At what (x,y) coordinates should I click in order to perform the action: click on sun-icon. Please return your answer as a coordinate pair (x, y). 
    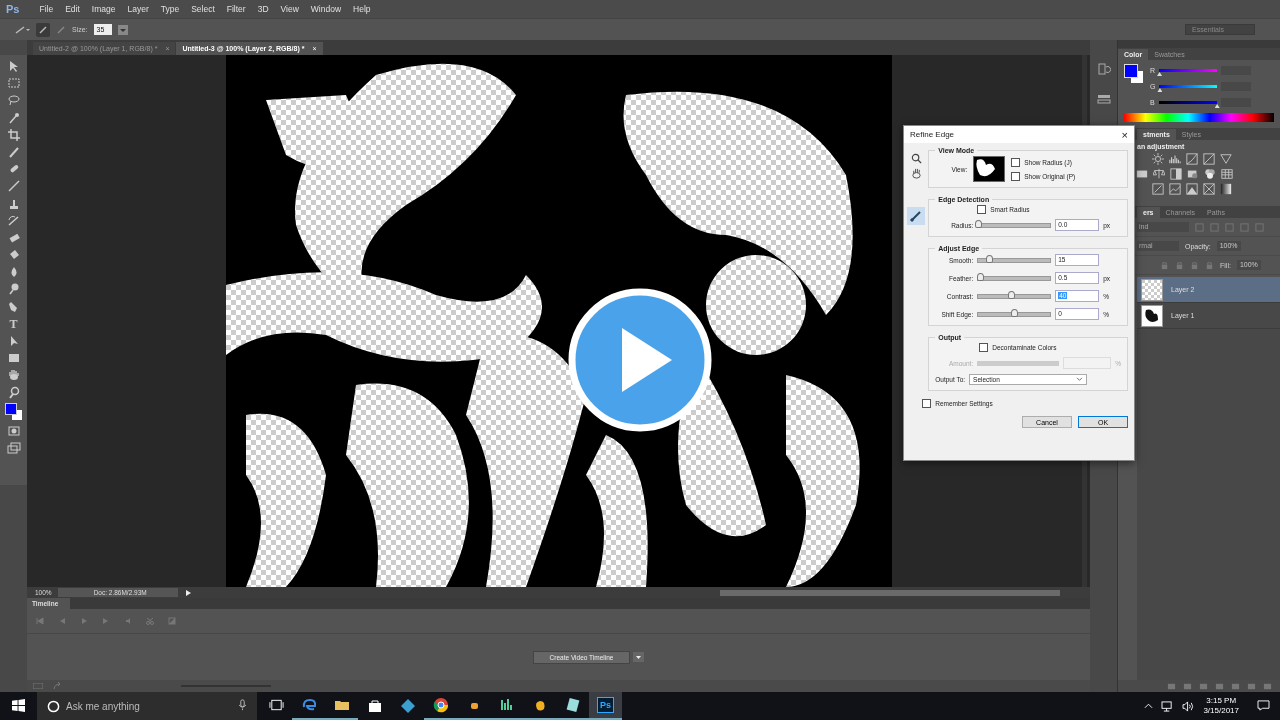
    Looking at the image, I should click on (1158, 159).